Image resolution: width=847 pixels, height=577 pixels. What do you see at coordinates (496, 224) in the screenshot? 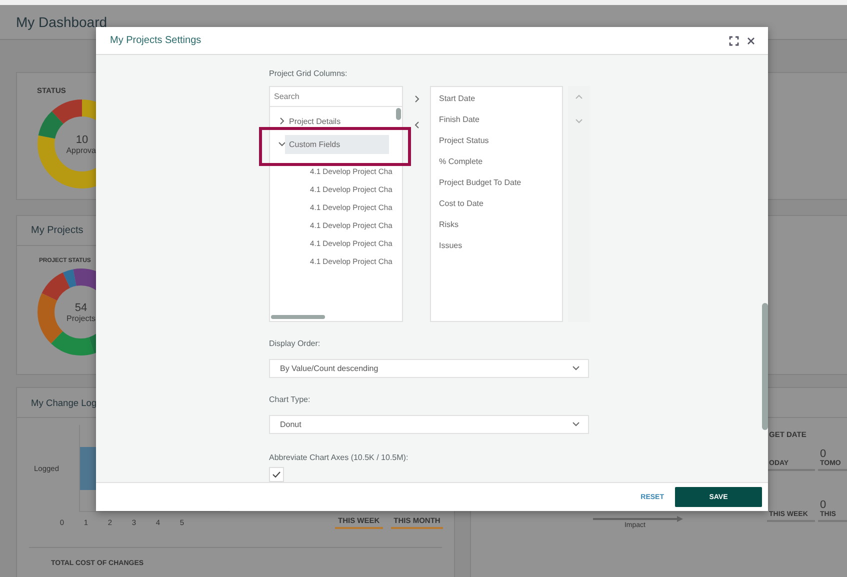
I see `list-item: Risks` at bounding box center [496, 224].